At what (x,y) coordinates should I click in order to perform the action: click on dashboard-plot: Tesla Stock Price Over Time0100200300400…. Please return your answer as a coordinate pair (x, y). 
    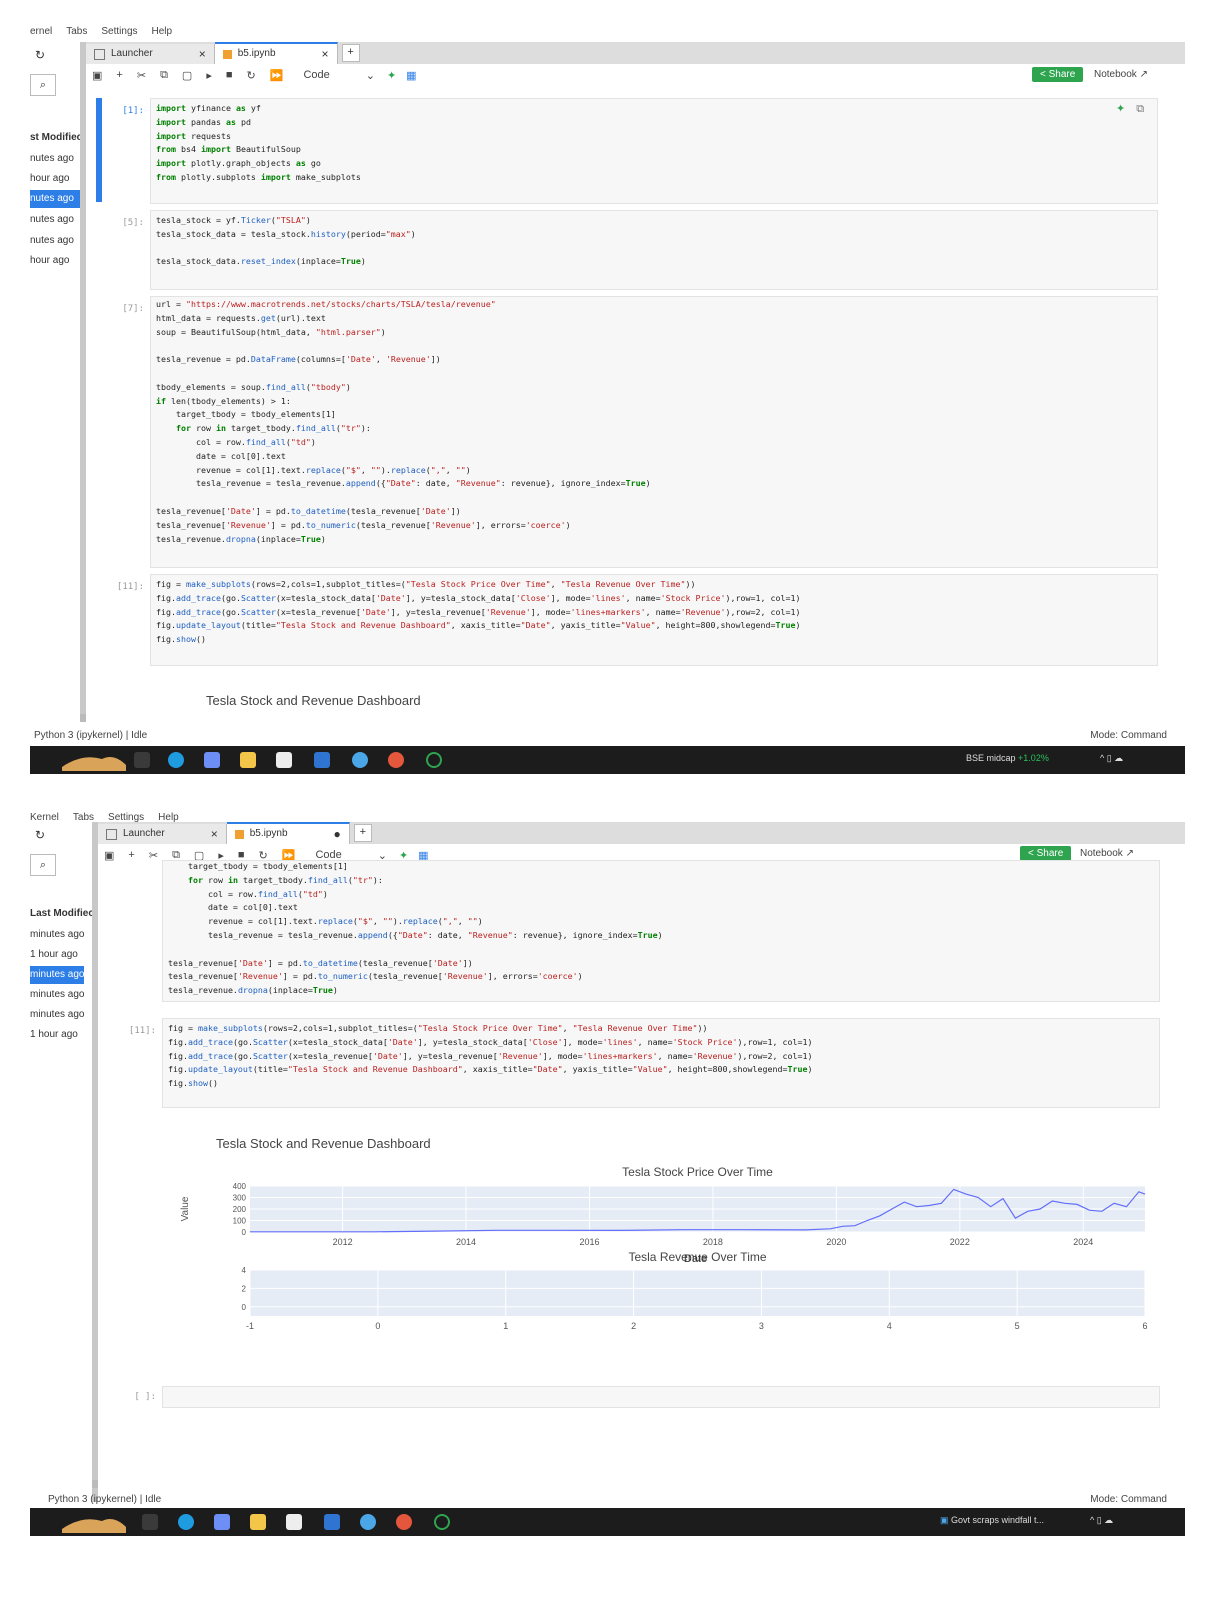
    Looking at the image, I should click on (660, 1248).